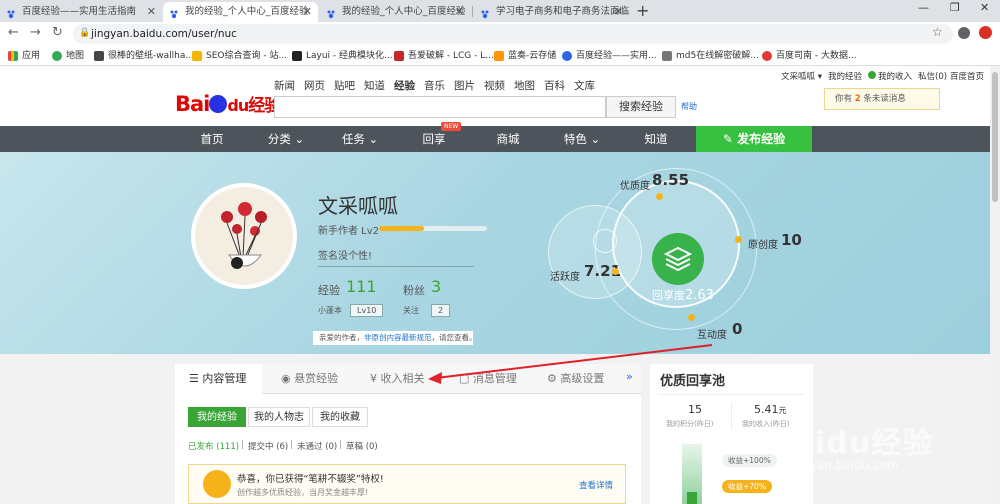 The height and width of the screenshot is (504, 1000). Describe the element at coordinates (404, 85) in the screenshot. I see `topnav-jingyan: 经验` at that location.